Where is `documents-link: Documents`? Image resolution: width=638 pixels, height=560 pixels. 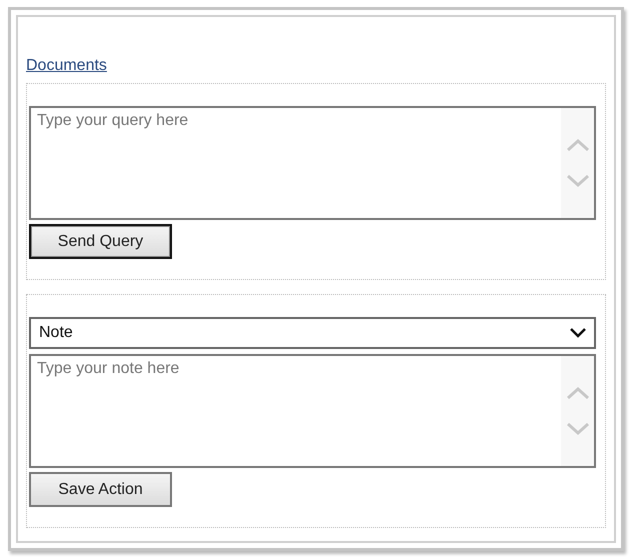 documents-link: Documents is located at coordinates (66, 66).